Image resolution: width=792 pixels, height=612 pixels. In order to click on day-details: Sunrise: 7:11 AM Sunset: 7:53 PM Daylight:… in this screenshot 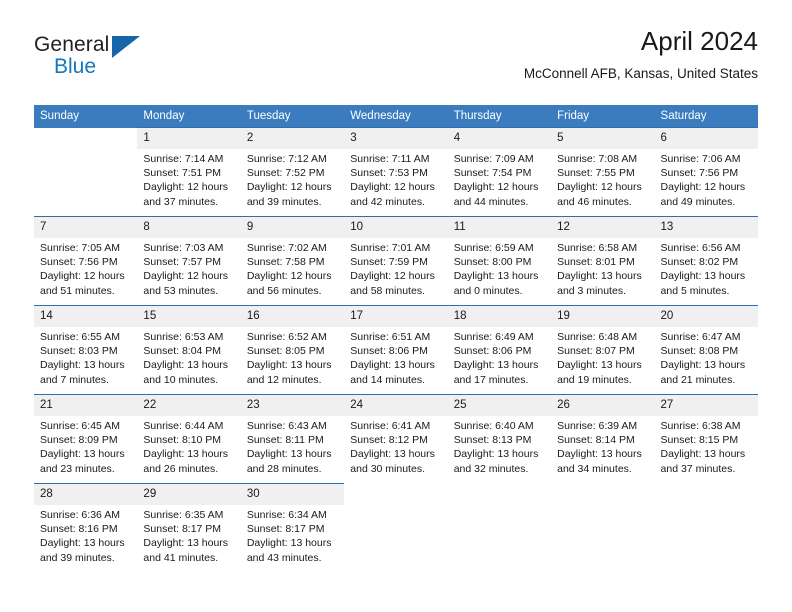, I will do `click(395, 179)`.